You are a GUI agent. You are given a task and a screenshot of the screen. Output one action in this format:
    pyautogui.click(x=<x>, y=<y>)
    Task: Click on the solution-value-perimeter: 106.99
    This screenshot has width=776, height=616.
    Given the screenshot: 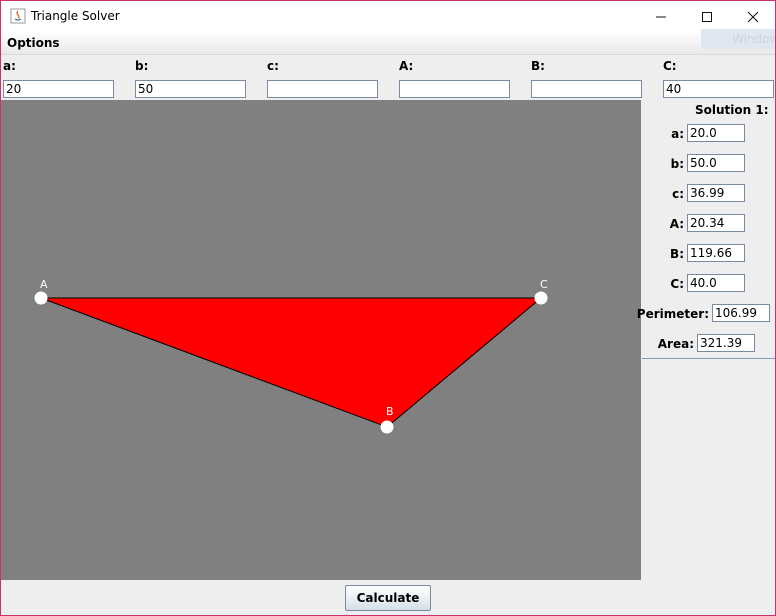 What is the action you would take?
    pyautogui.click(x=741, y=313)
    